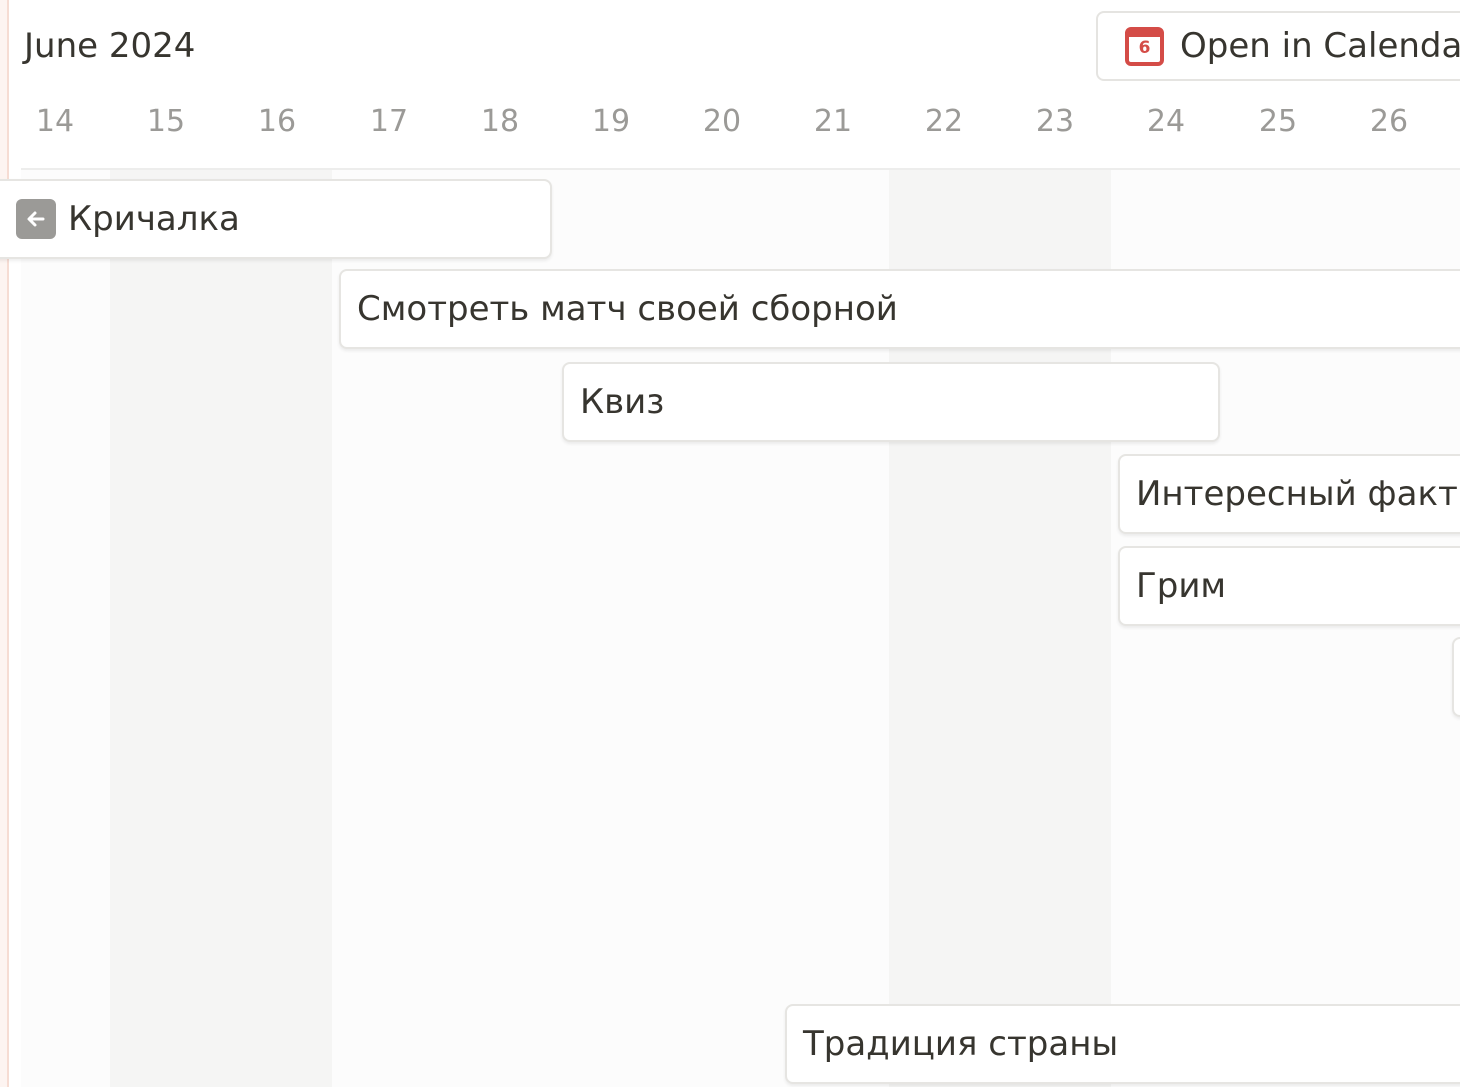 This screenshot has height=1087, width=1460. What do you see at coordinates (961, 1044) in the screenshot?
I see `event-title: Традиция страны` at bounding box center [961, 1044].